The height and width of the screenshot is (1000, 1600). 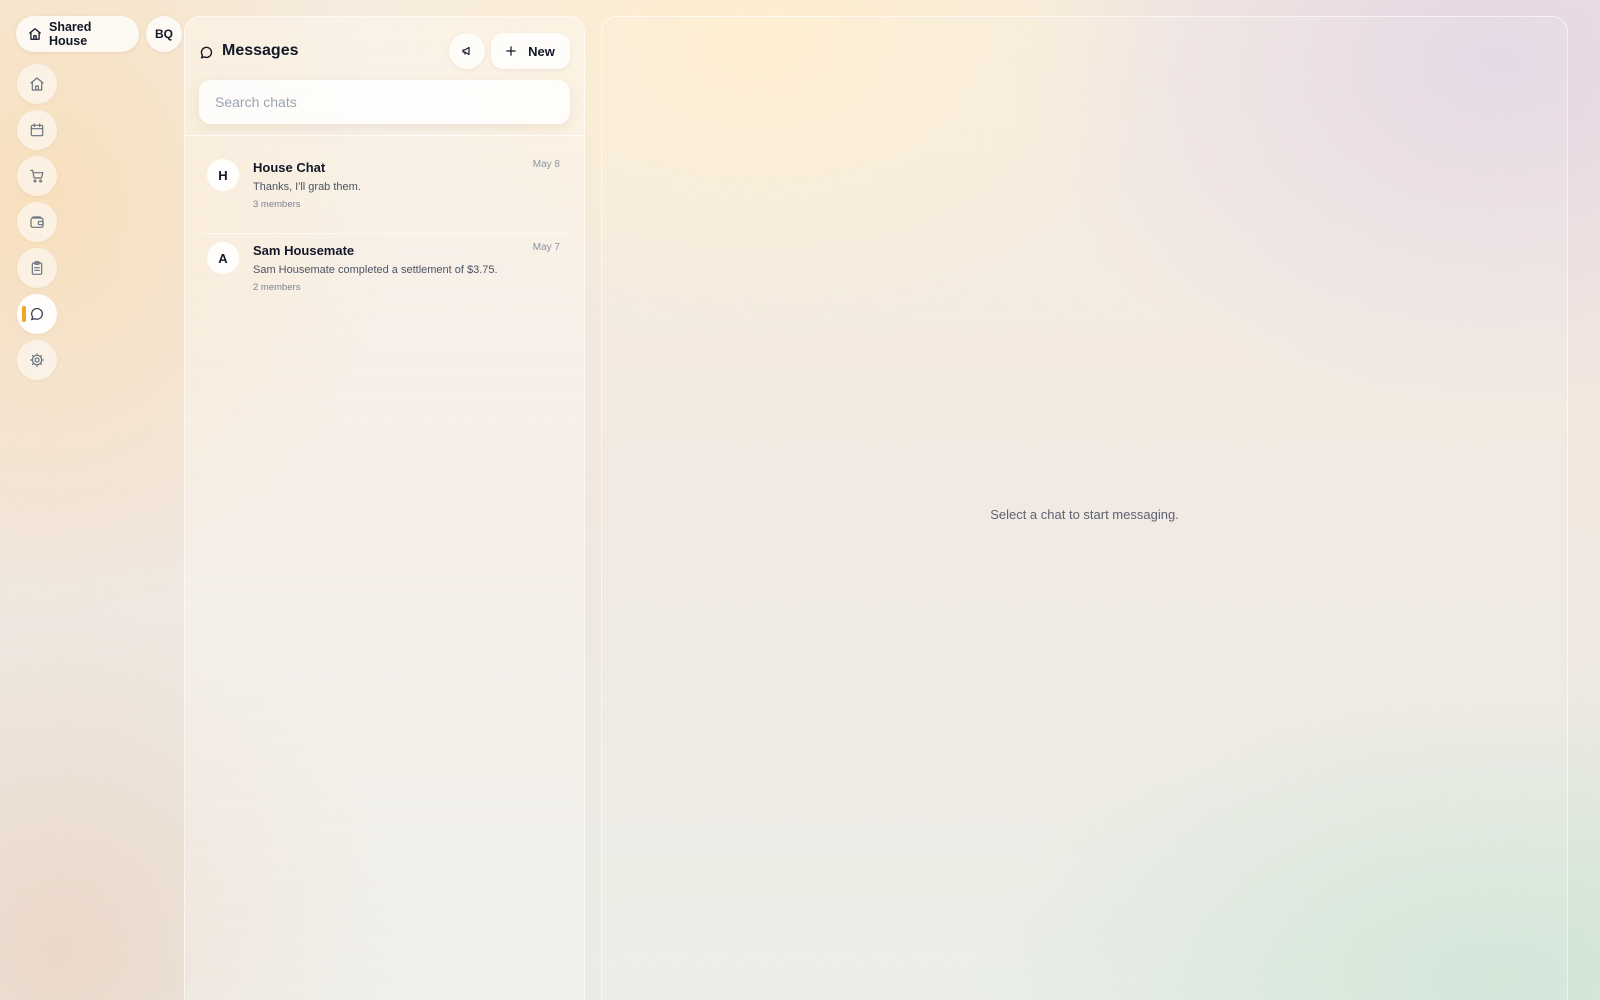 I want to click on nav-tasks-button, so click(x=37, y=268).